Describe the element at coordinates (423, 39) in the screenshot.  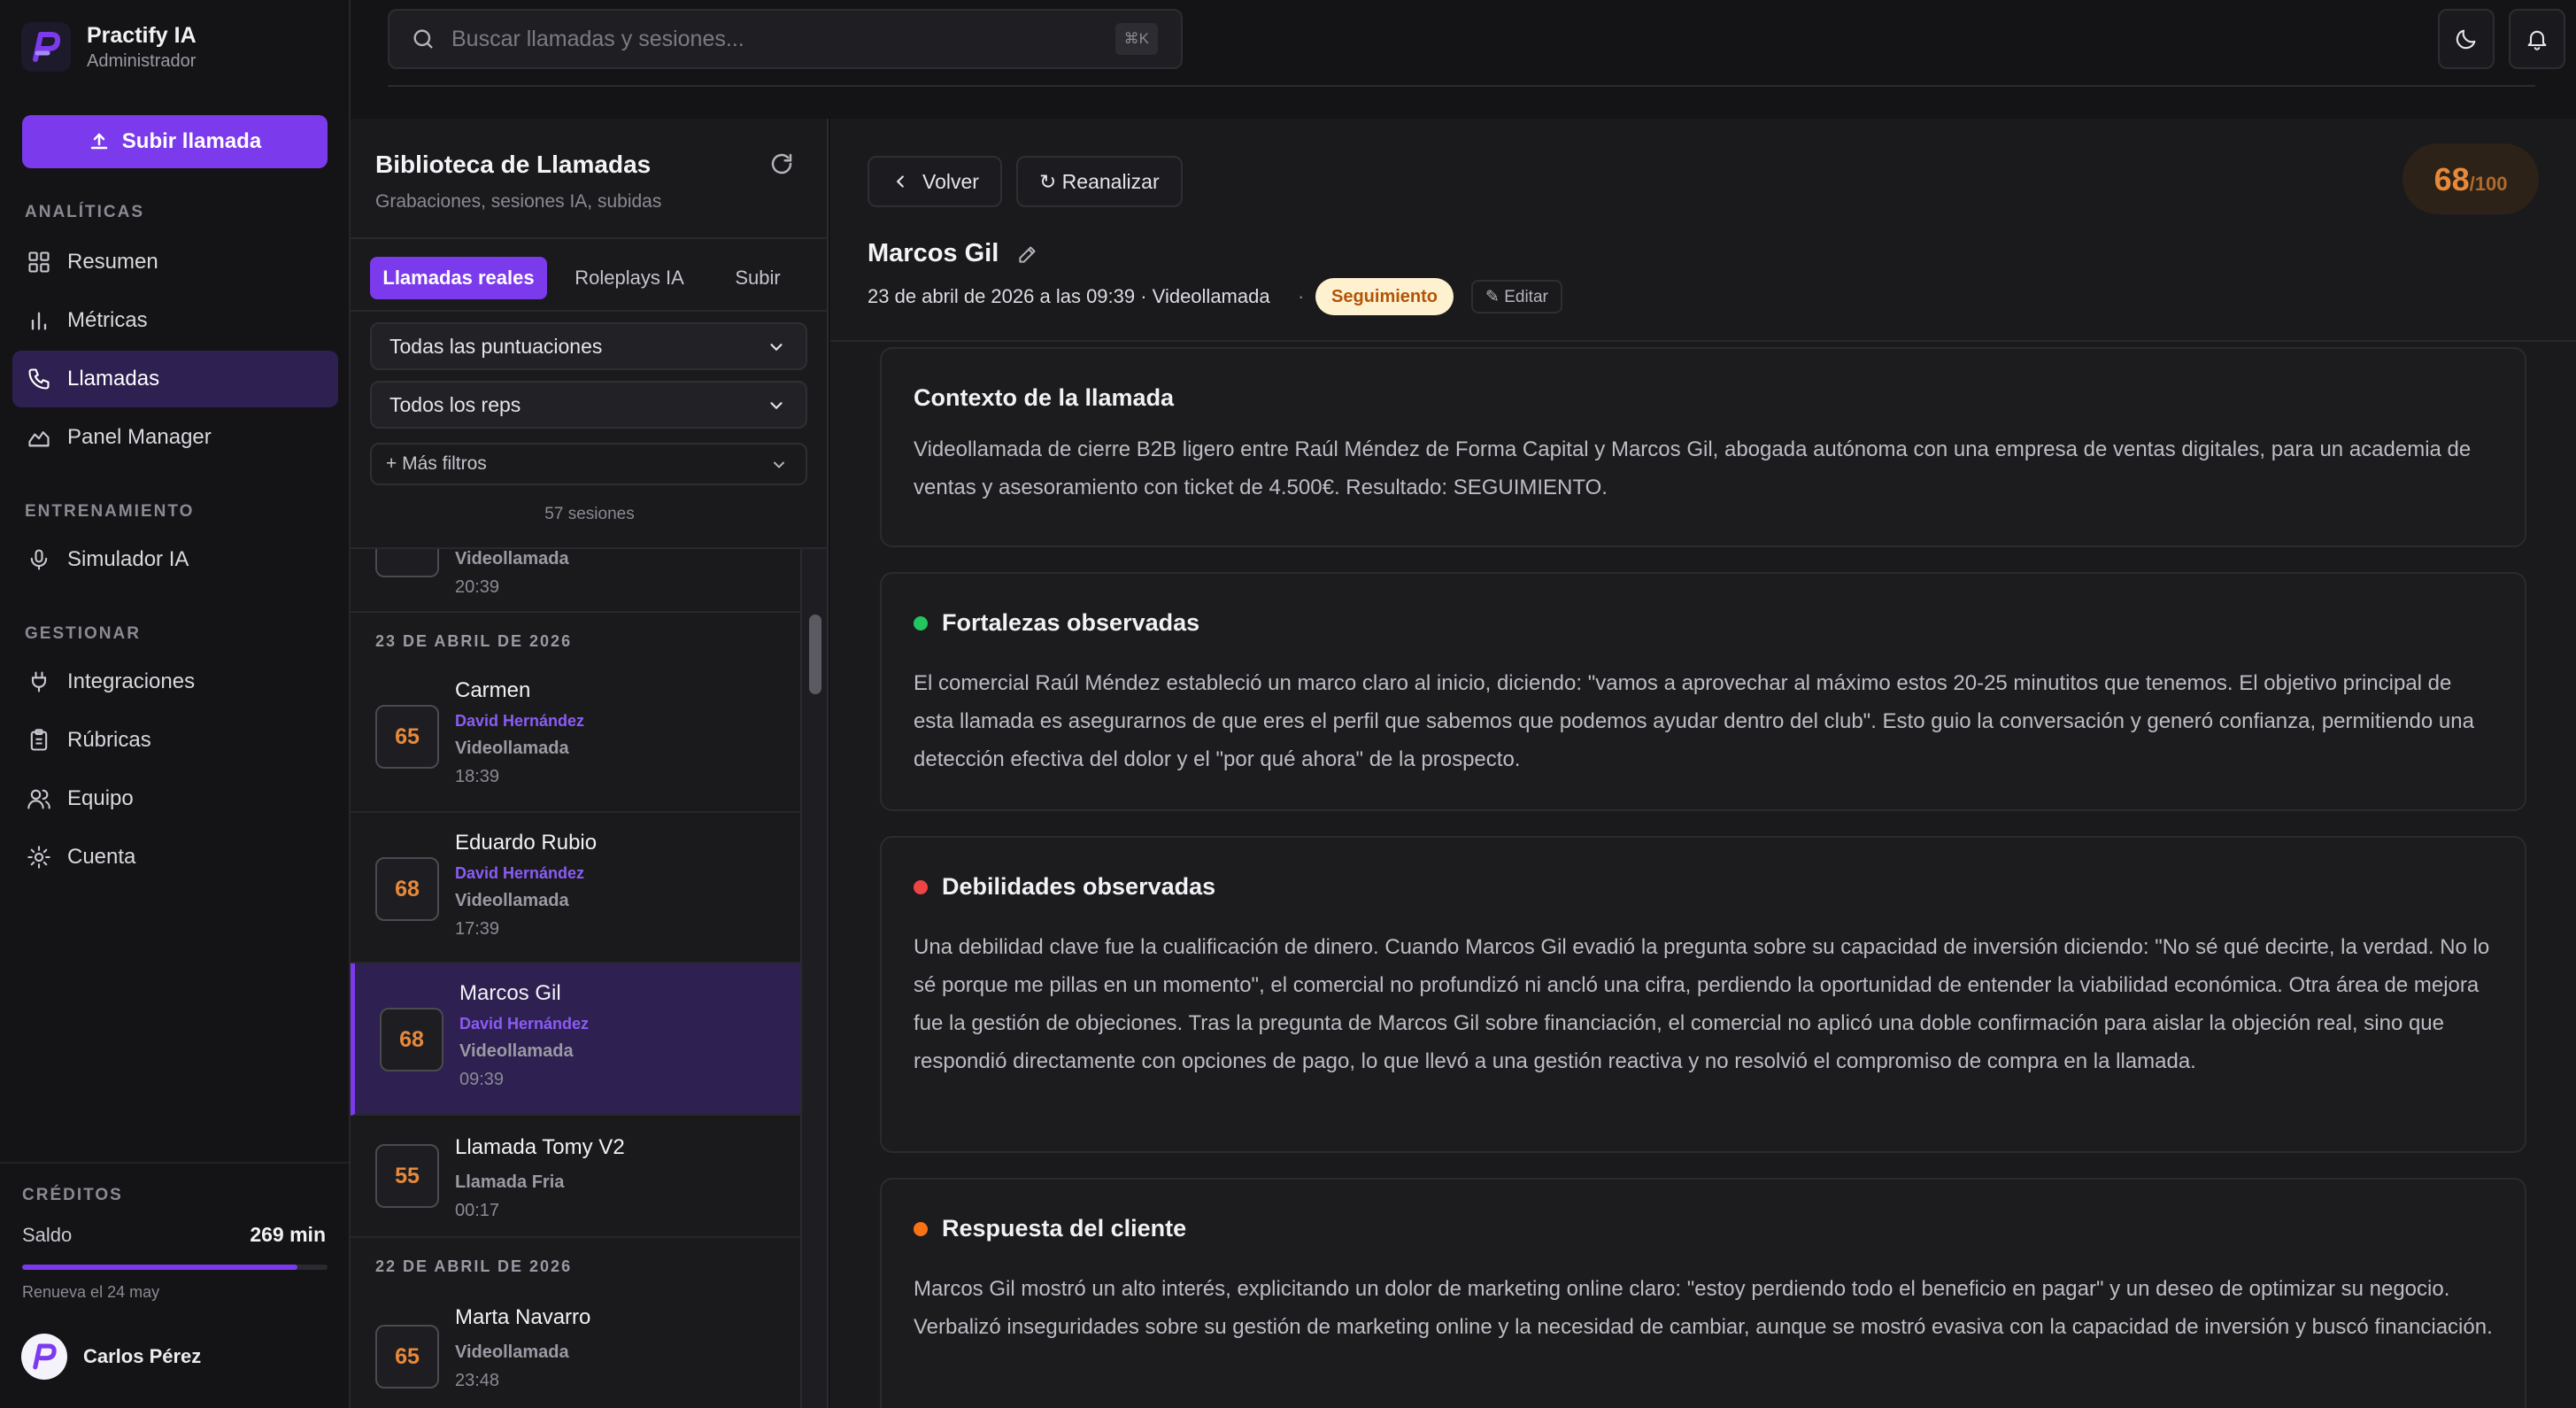
I see `search-icon` at that location.